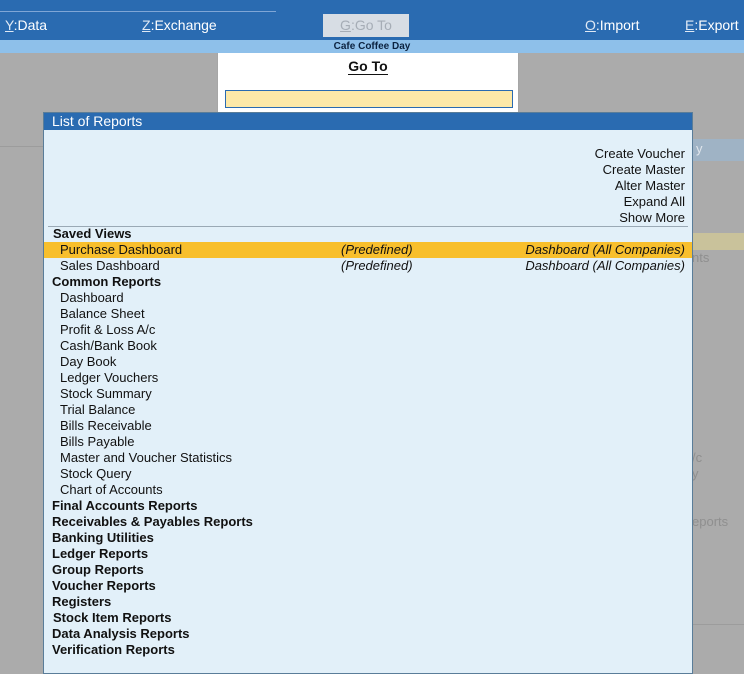 Image resolution: width=744 pixels, height=674 pixels. I want to click on background-divider-bottom, so click(718, 624).